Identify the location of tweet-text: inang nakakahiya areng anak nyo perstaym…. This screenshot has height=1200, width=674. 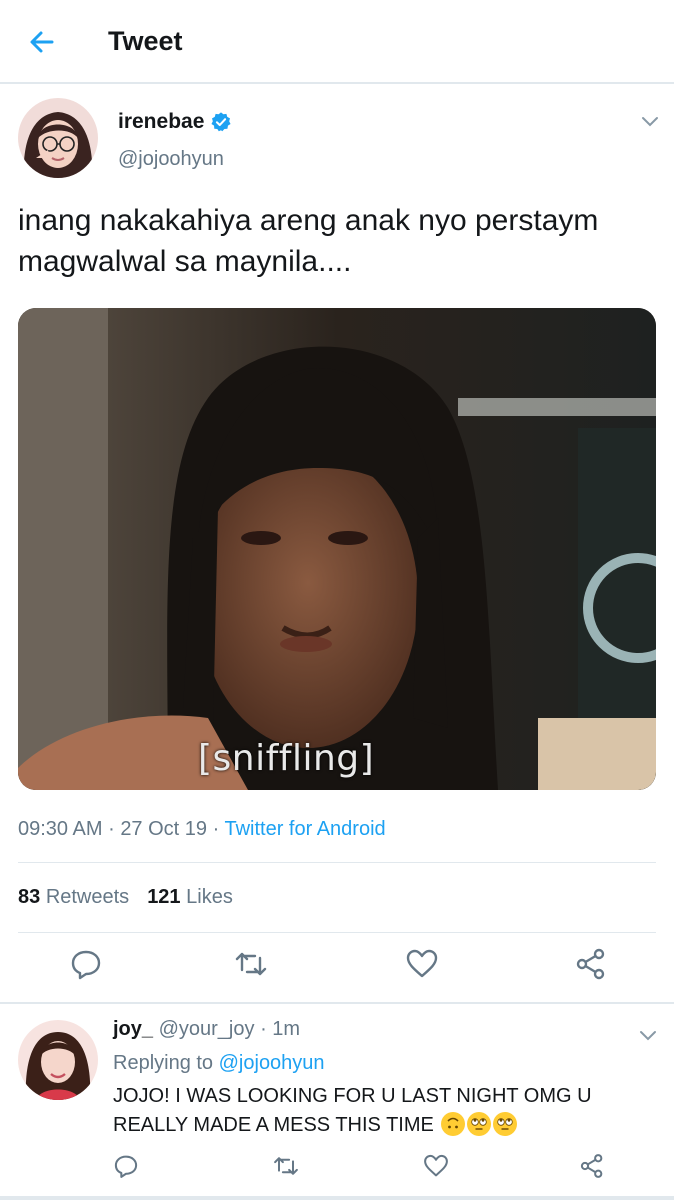
(308, 241).